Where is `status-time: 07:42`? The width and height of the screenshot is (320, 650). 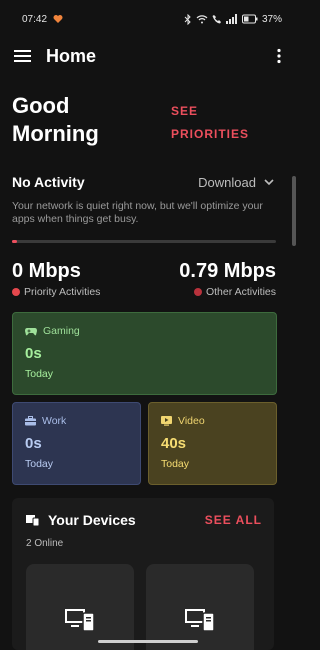 status-time: 07:42 is located at coordinates (35, 19).